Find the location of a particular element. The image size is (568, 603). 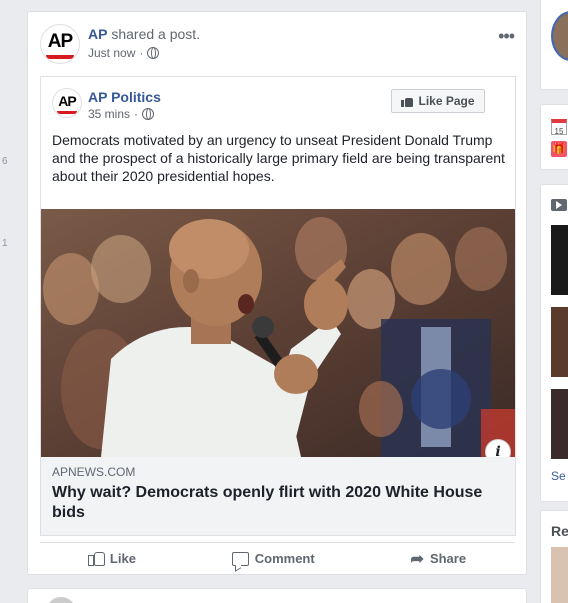

recommended-thumbnail is located at coordinates (559, 575).